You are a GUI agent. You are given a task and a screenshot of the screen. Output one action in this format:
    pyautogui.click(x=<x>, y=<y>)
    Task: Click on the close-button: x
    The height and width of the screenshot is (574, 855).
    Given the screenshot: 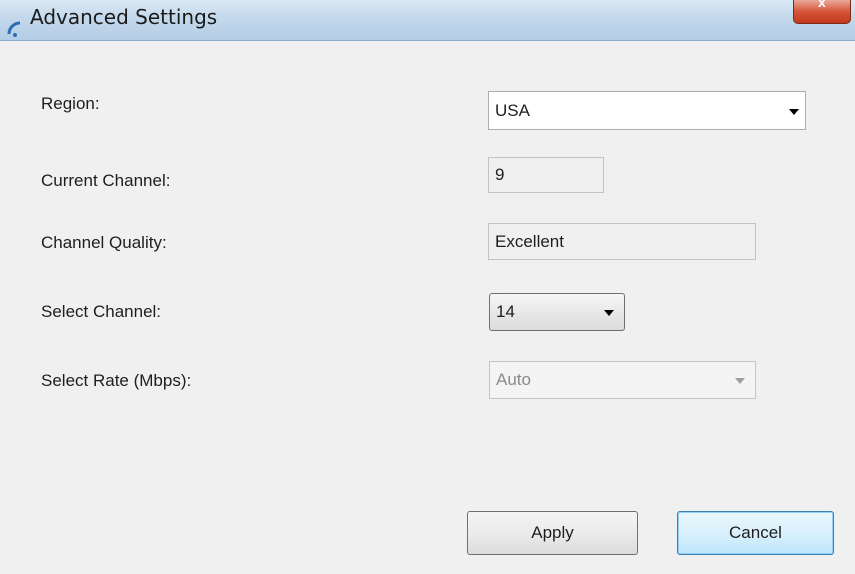 What is the action you would take?
    pyautogui.click(x=822, y=12)
    